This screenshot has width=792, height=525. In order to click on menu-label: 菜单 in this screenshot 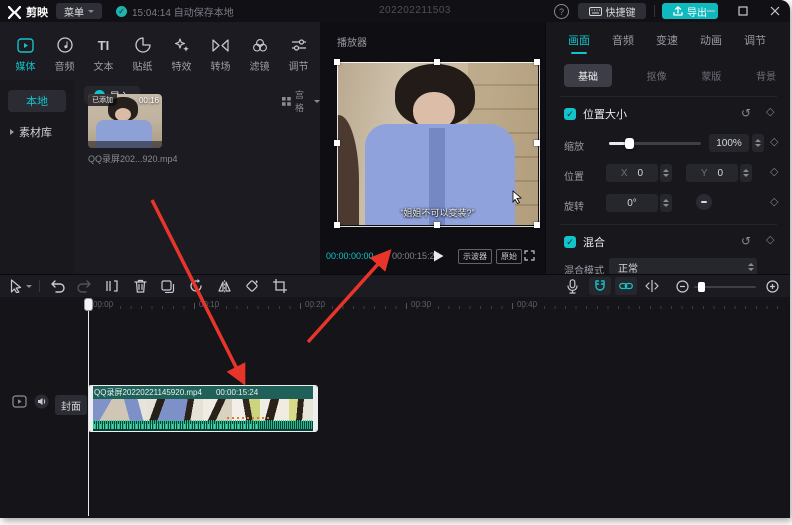, I will do `click(74, 13)`.